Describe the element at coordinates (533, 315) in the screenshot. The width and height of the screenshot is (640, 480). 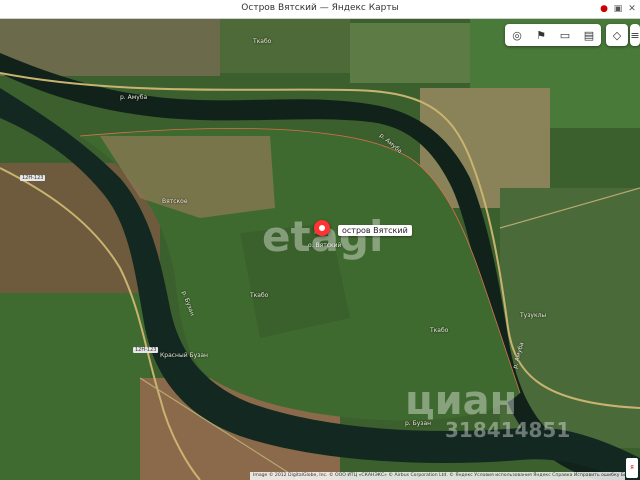
I see `label-village-tuzukly: Тузуклы` at that location.